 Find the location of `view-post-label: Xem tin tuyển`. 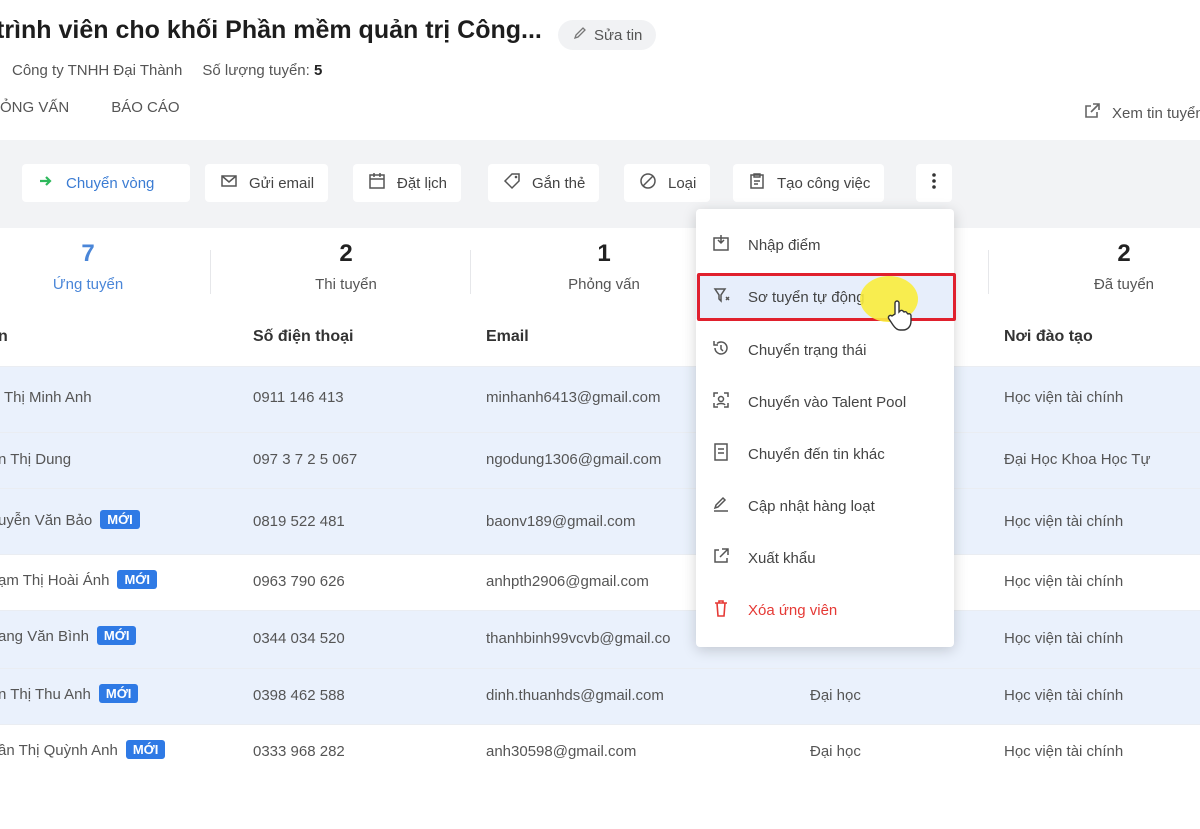

view-post-label: Xem tin tuyển is located at coordinates (1156, 113).